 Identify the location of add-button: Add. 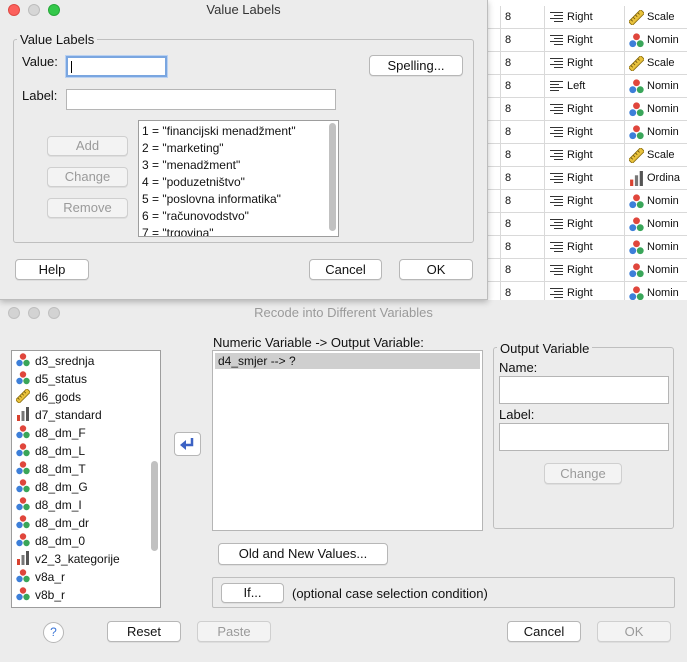
(87, 146).